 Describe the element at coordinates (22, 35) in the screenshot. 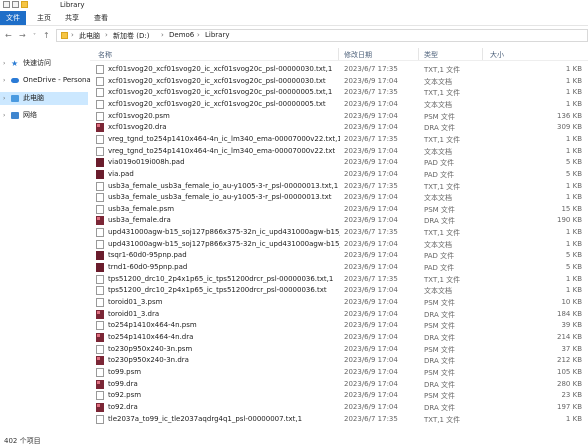

I see `forward-arrow-icon: →` at that location.